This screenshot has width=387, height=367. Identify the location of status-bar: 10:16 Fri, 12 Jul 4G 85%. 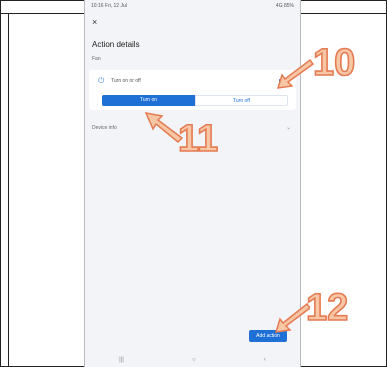
(192, 6).